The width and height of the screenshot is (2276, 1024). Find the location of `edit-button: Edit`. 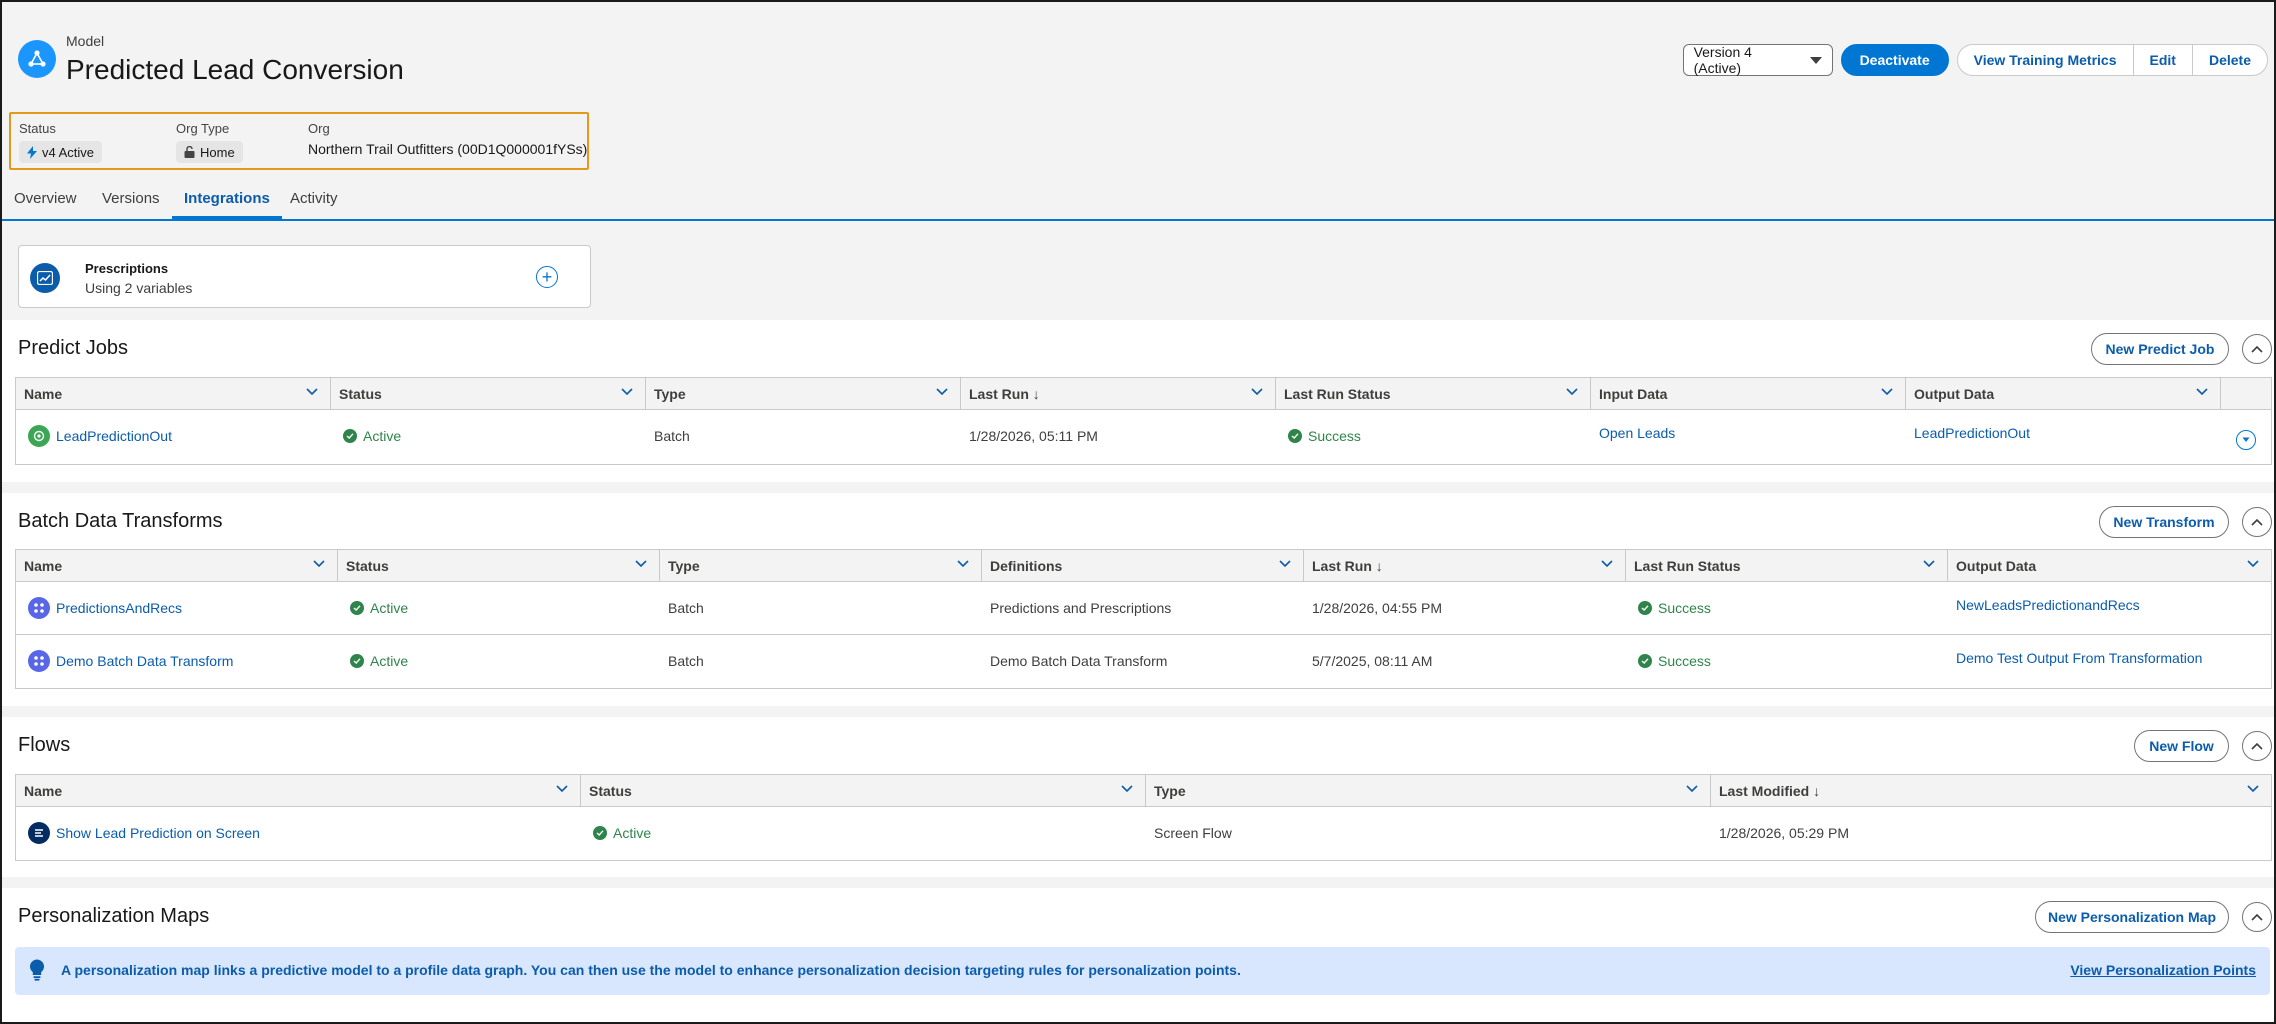

edit-button: Edit is located at coordinates (2162, 60).